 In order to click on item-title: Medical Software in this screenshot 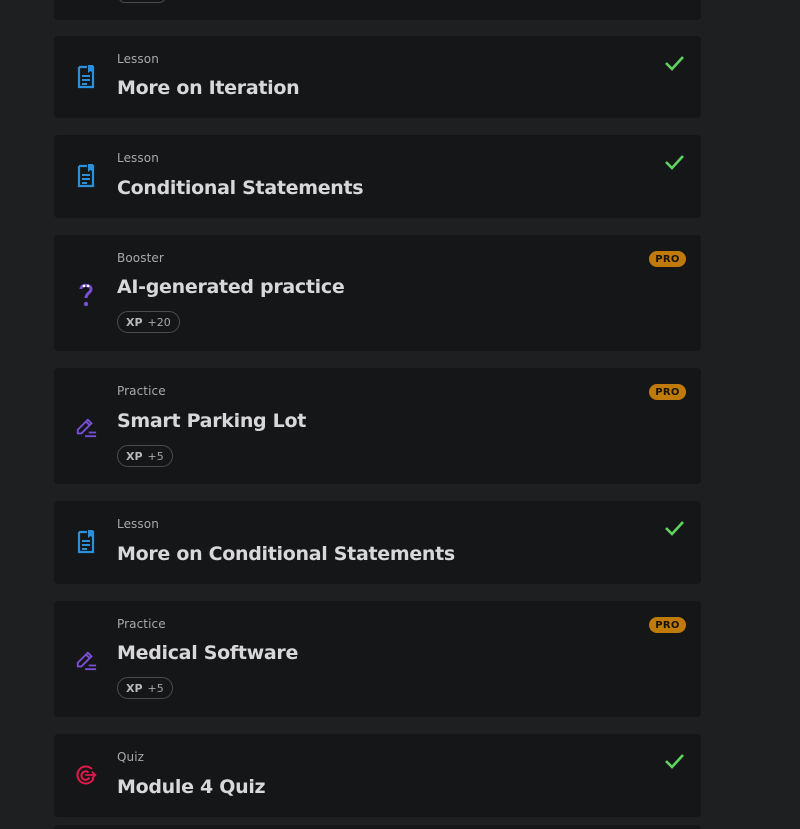, I will do `click(208, 653)`.